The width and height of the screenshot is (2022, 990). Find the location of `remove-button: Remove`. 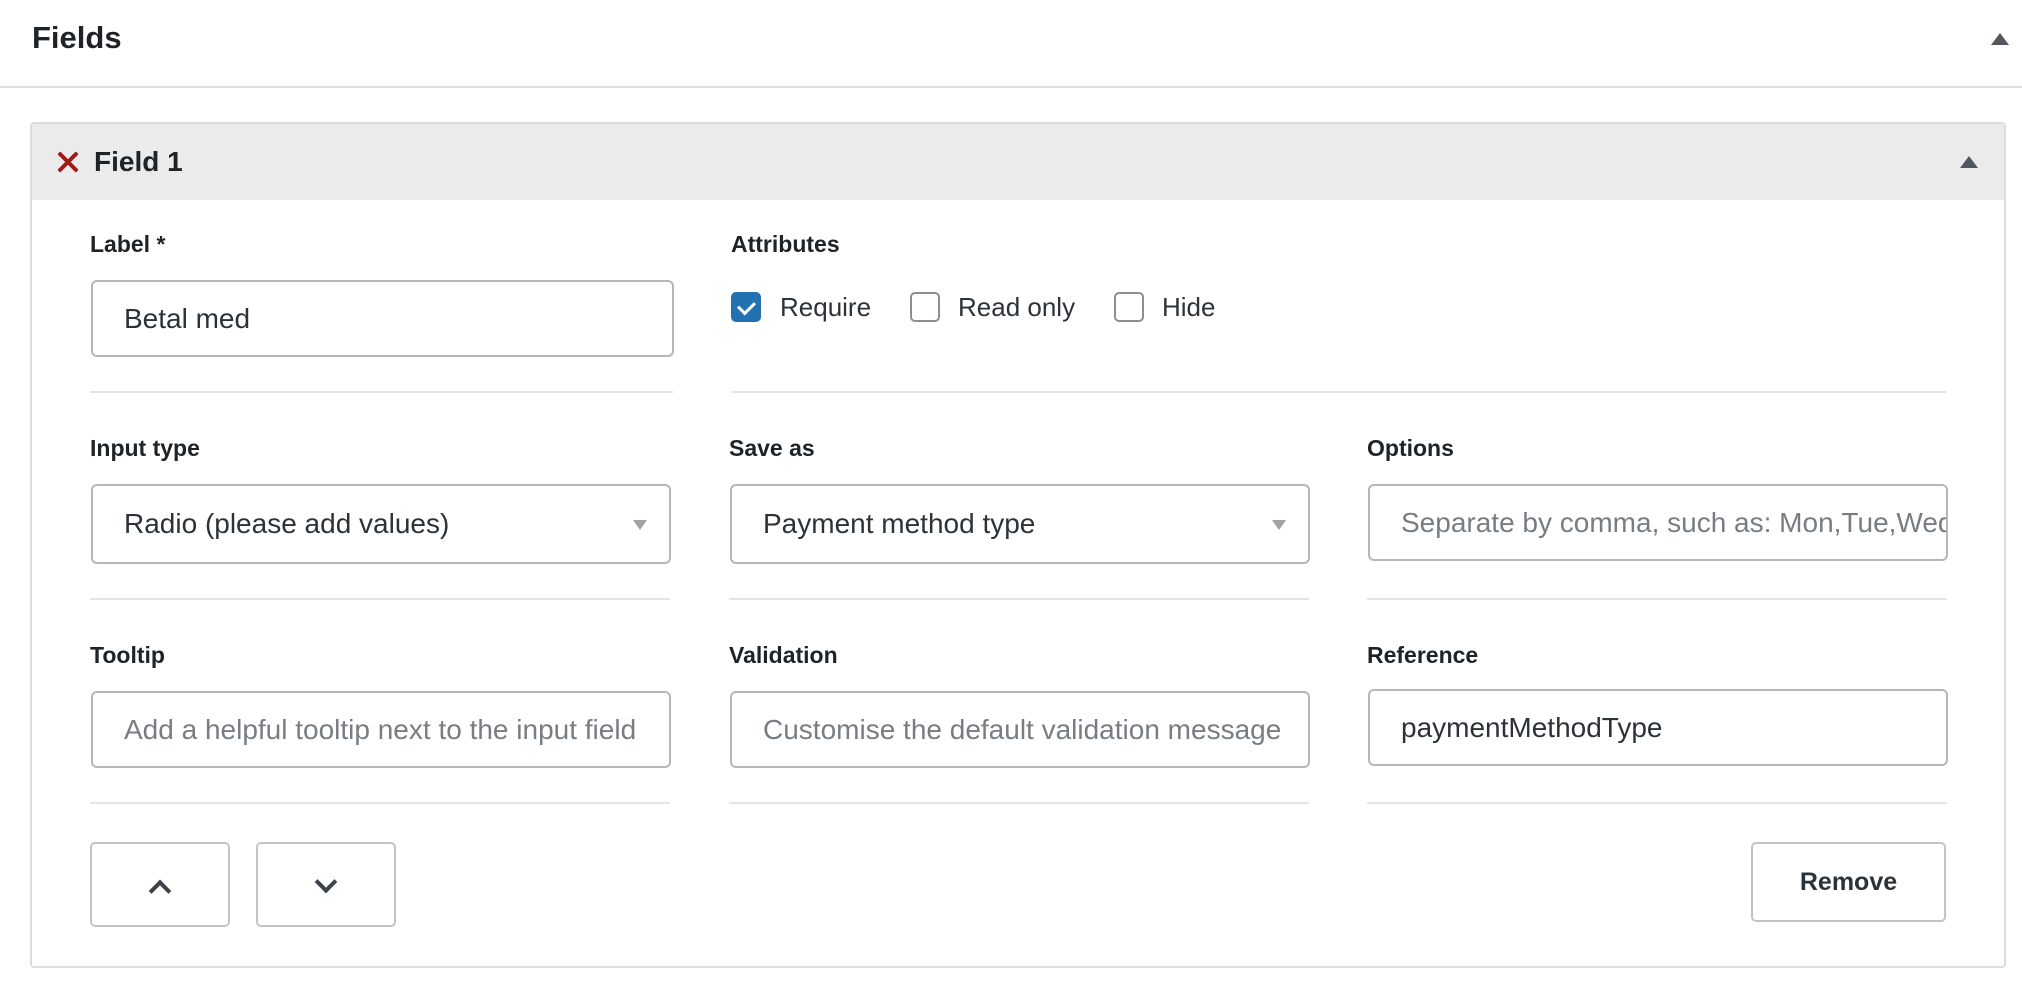

remove-button: Remove is located at coordinates (1848, 882).